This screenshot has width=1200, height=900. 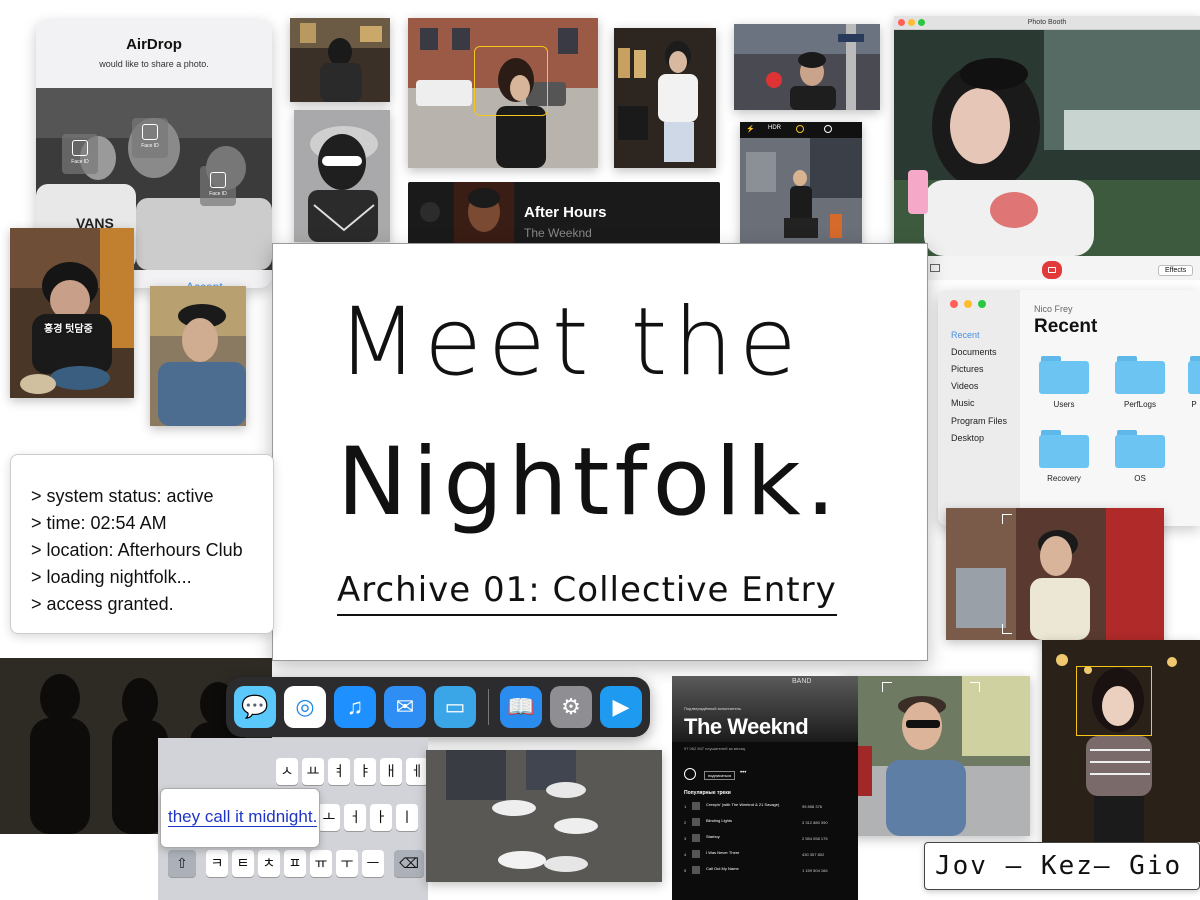 I want to click on terminal-line: > access granted., so click(x=102, y=604).